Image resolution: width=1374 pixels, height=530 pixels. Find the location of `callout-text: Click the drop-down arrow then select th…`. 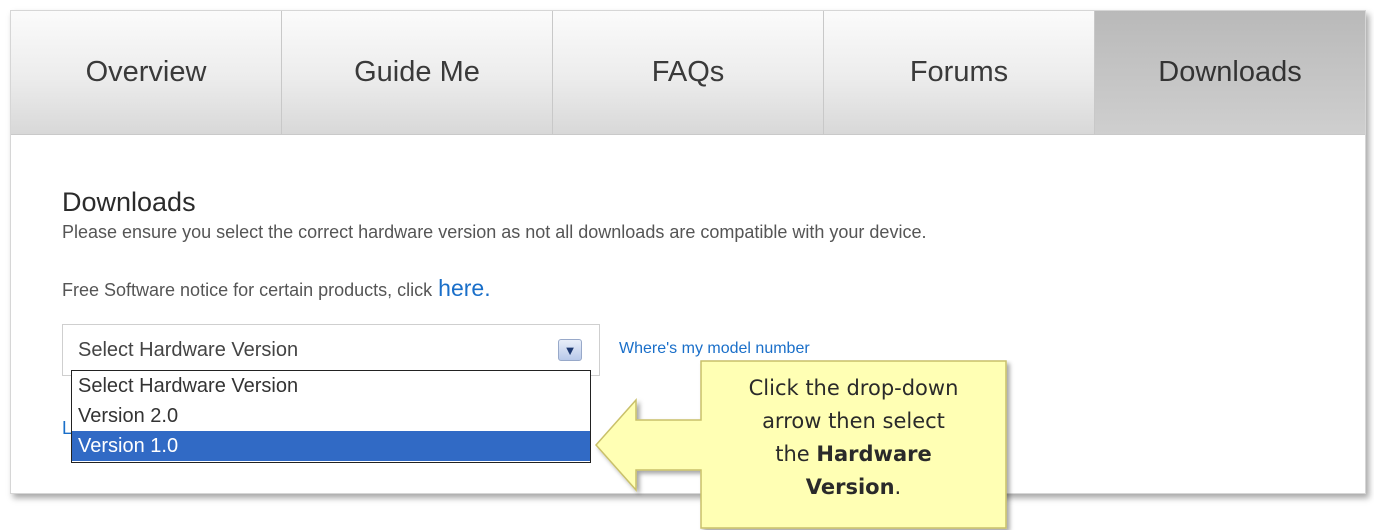

callout-text: Click the drop-down arrow then select th… is located at coordinates (853, 438).